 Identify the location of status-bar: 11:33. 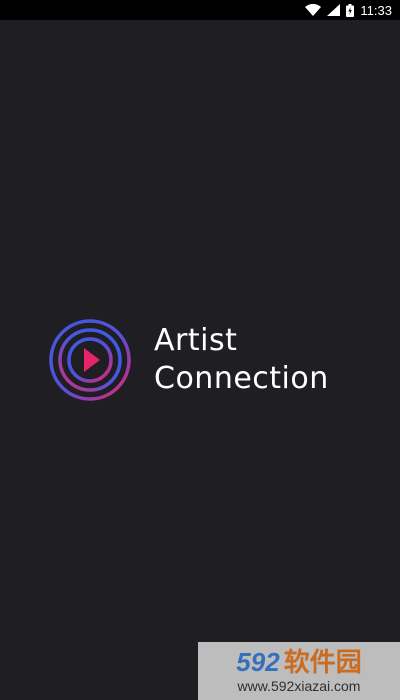
(200, 10).